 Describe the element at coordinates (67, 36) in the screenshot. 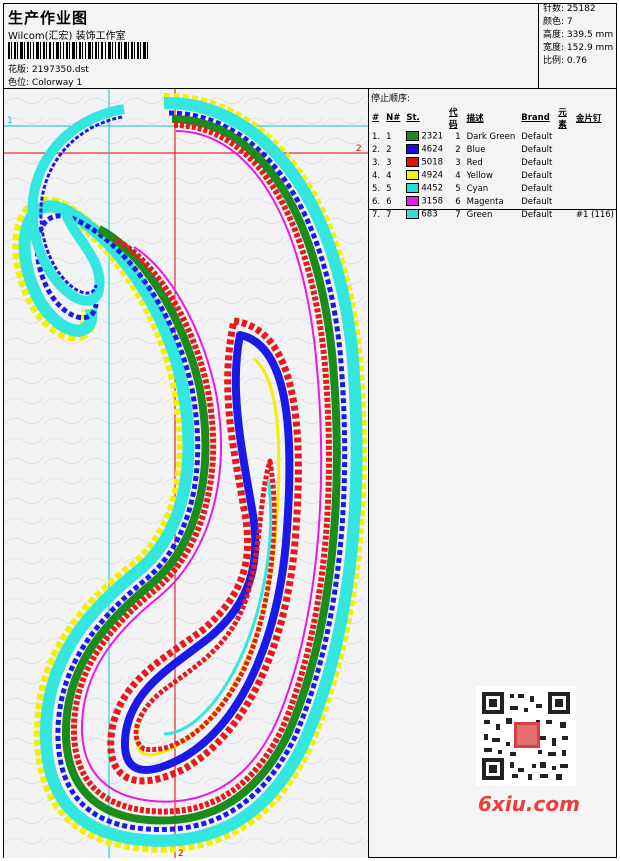

I see `company-name: Wilcom(汇宏) 装饰工作室` at that location.